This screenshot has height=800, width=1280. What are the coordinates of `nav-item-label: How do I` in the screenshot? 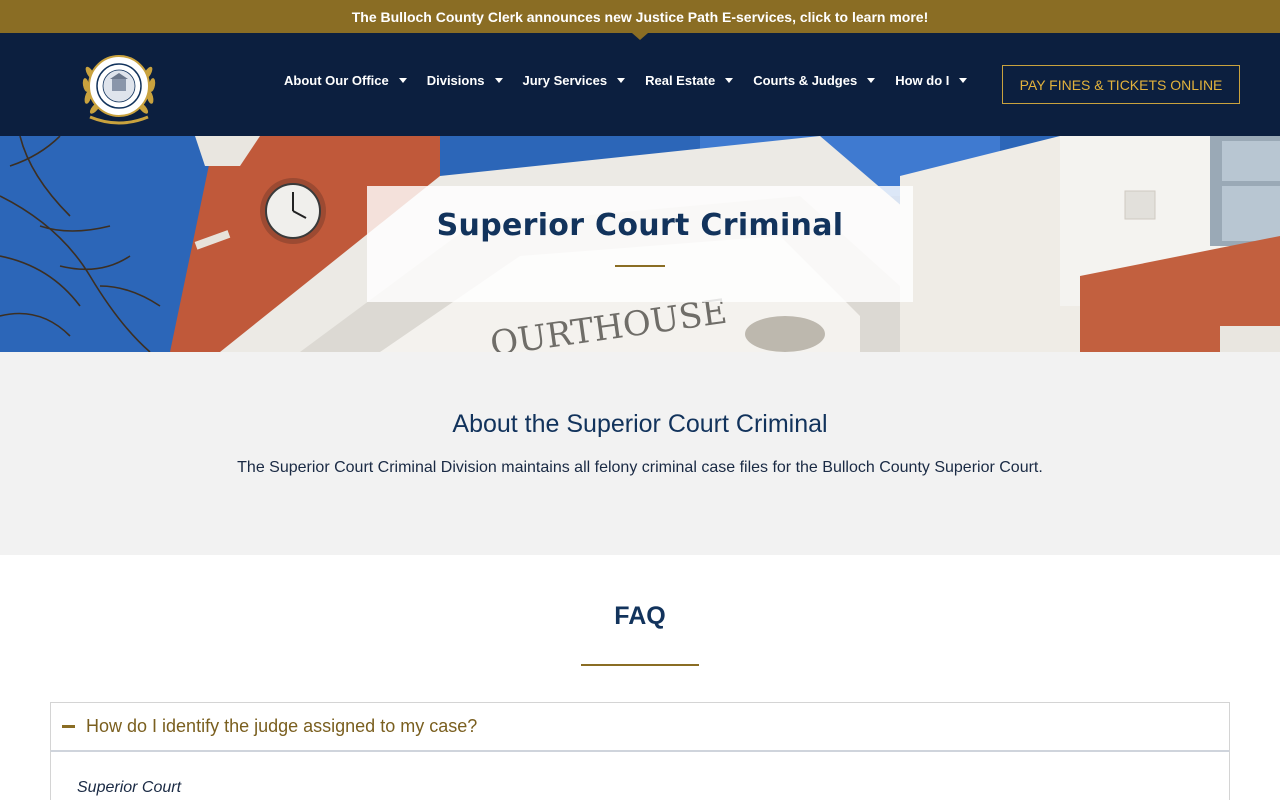 It's located at (922, 80).